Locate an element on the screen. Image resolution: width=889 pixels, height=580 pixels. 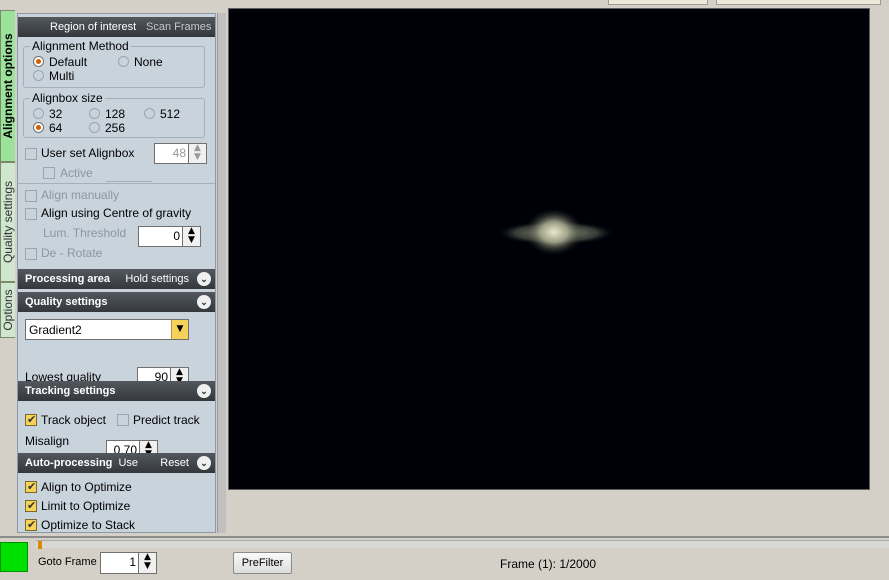
active-label: Active is located at coordinates (76, 173).